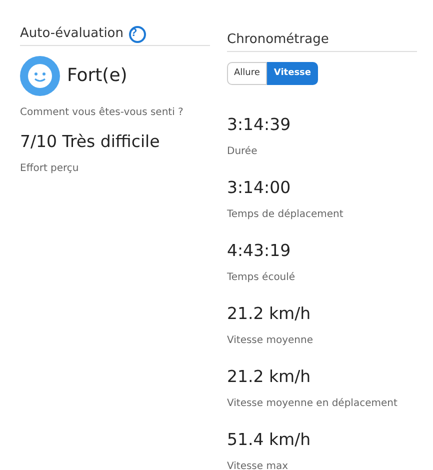 This screenshot has width=433, height=470. Describe the element at coordinates (90, 142) in the screenshot. I see `effort-value: 7/10 Très difficile` at that location.